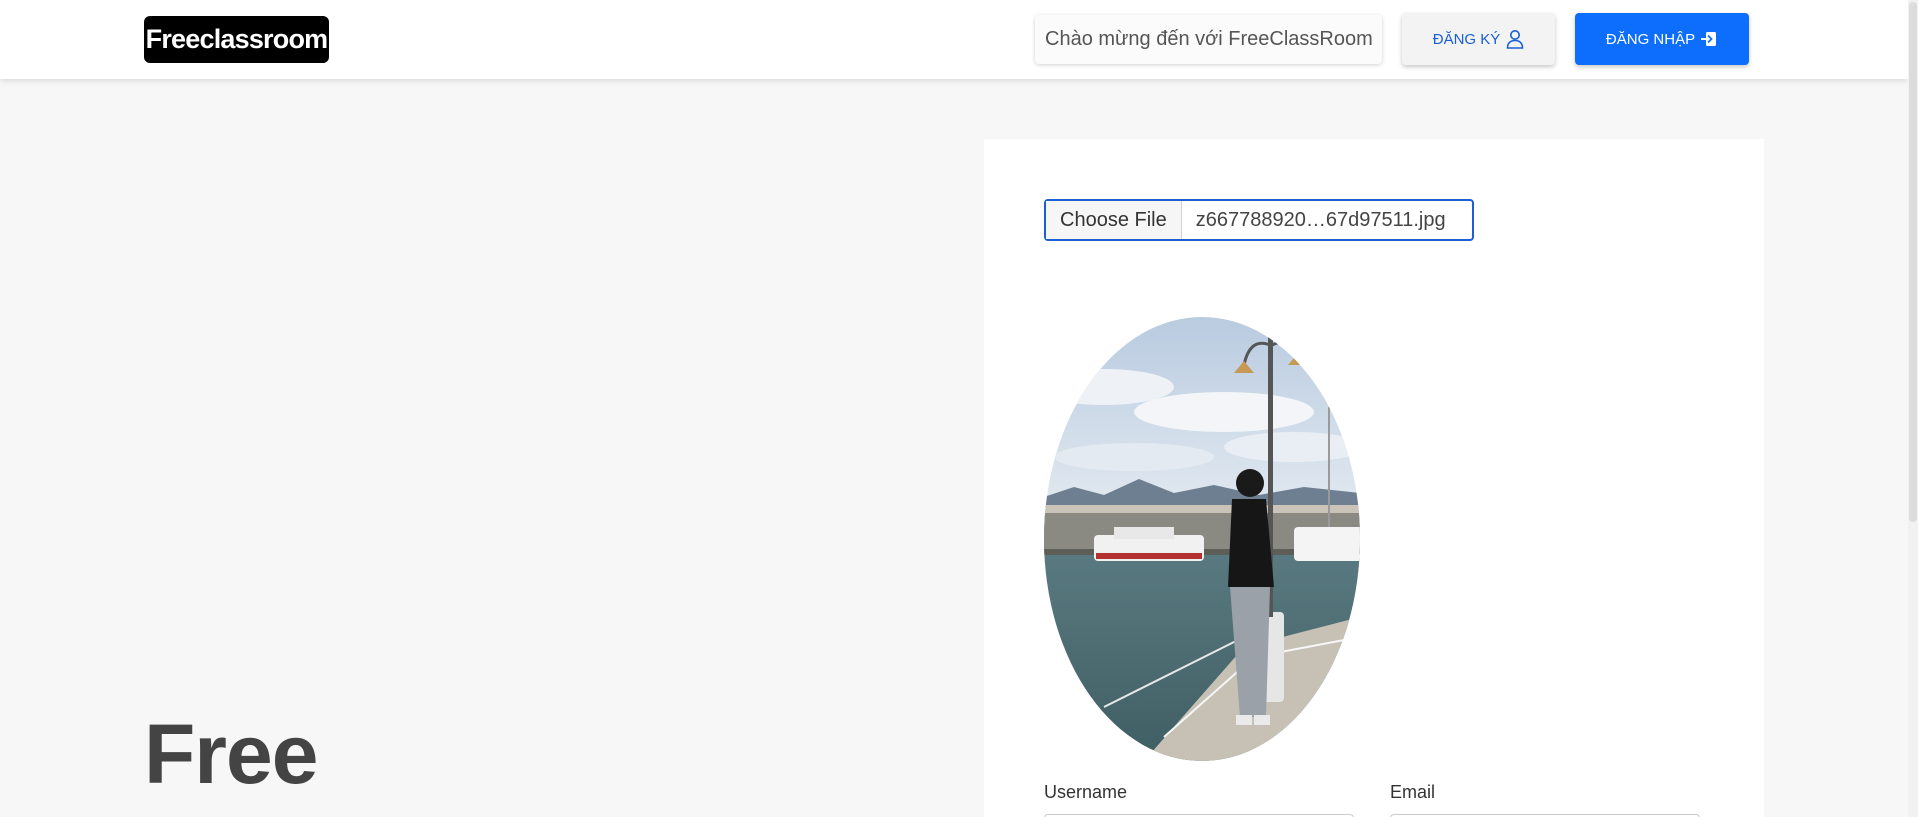 The width and height of the screenshot is (1918, 817). I want to click on welcome-message: Chào mừng đến với FreeClassRoom, so click(1208, 39).